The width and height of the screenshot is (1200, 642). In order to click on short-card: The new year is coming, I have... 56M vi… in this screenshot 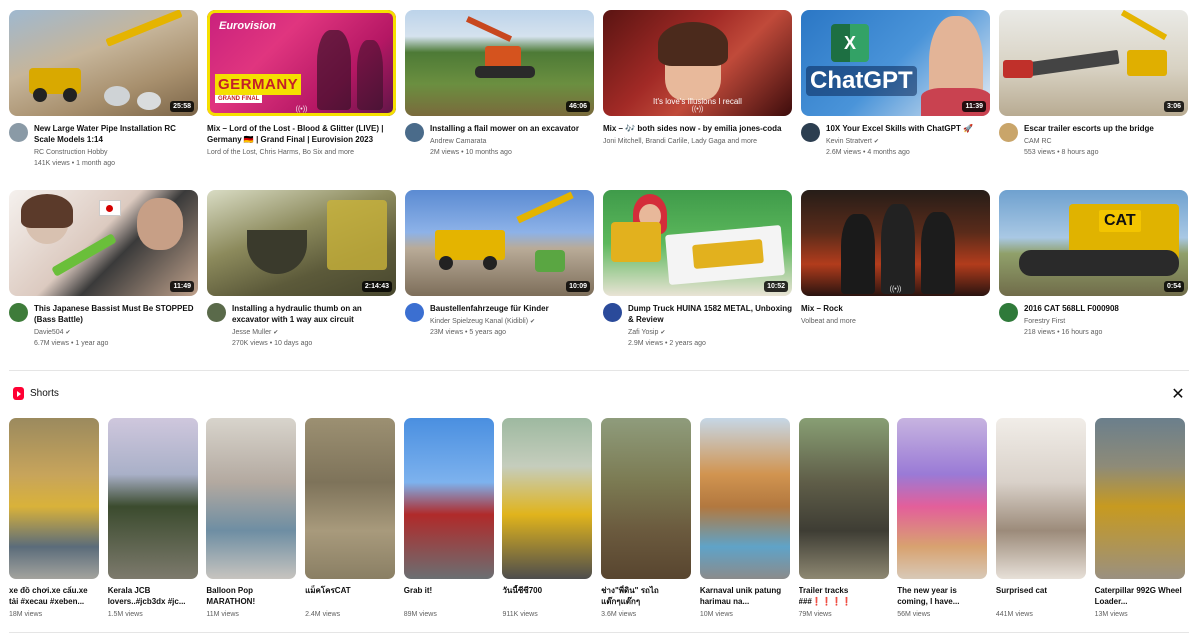, I will do `click(942, 519)`.